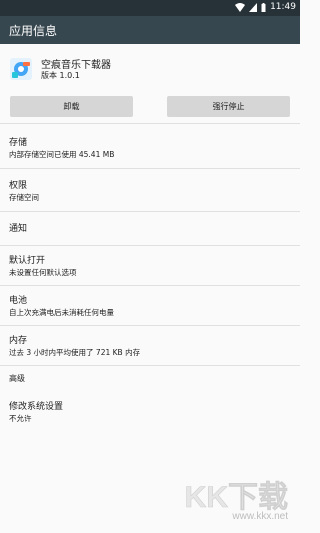  I want to click on advanced-item: 高级, so click(150, 380).